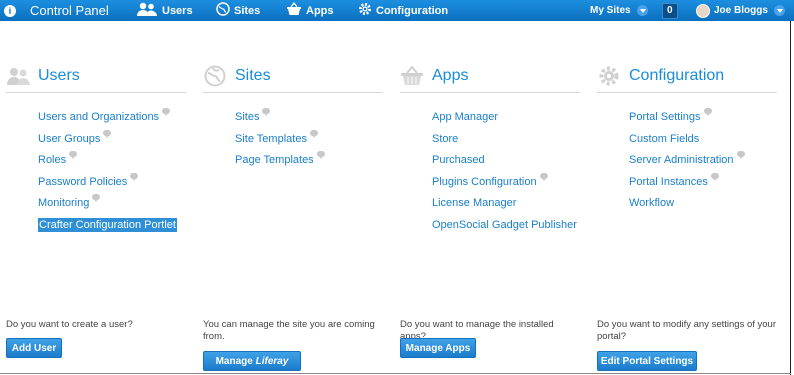 This screenshot has width=794, height=375. Describe the element at coordinates (112, 206) in the screenshot. I see `list-item: Monitoring` at that location.